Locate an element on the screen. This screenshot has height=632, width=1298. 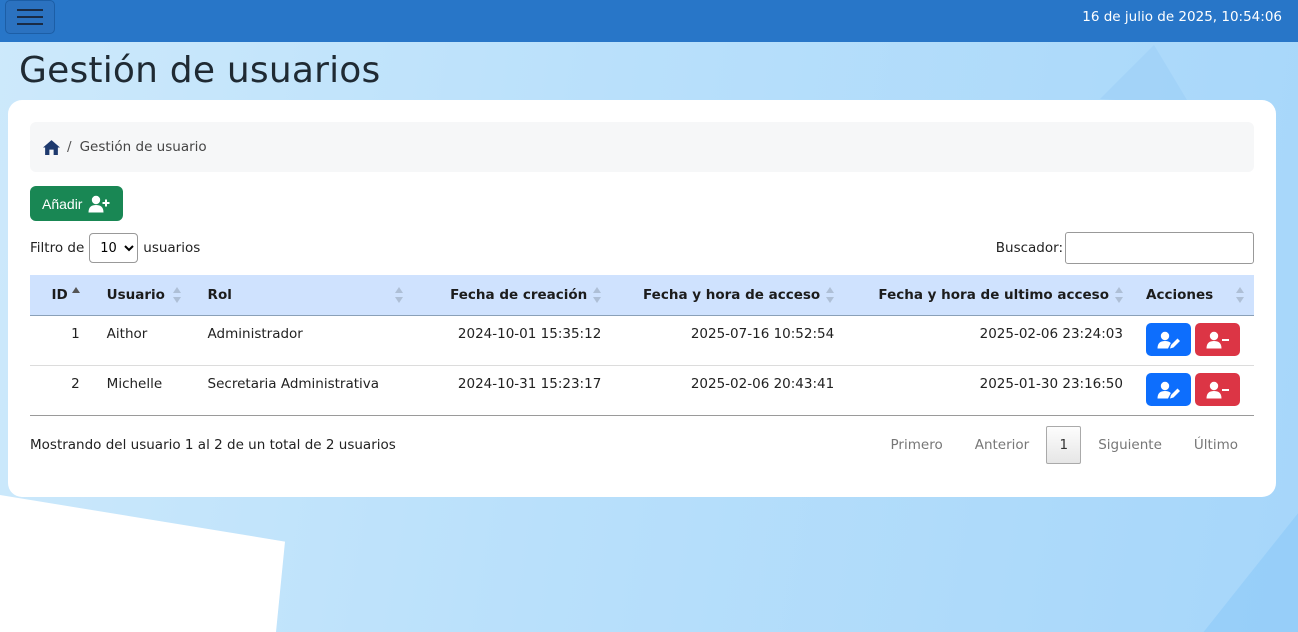
cell-fecha-acceso: 2025-02-06 20:43:41 is located at coordinates (762, 383).